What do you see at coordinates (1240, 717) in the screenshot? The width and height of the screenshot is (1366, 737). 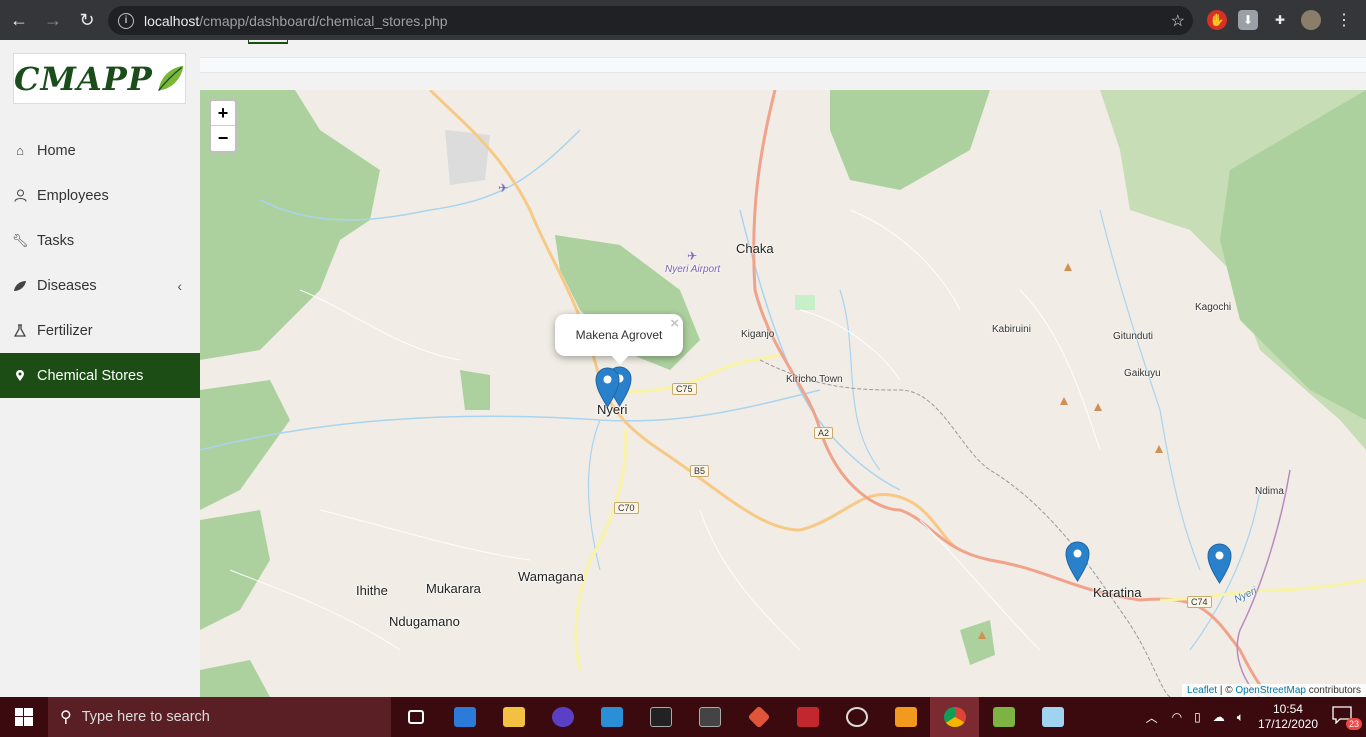 I see `volume-icon: 🔈︎` at bounding box center [1240, 717].